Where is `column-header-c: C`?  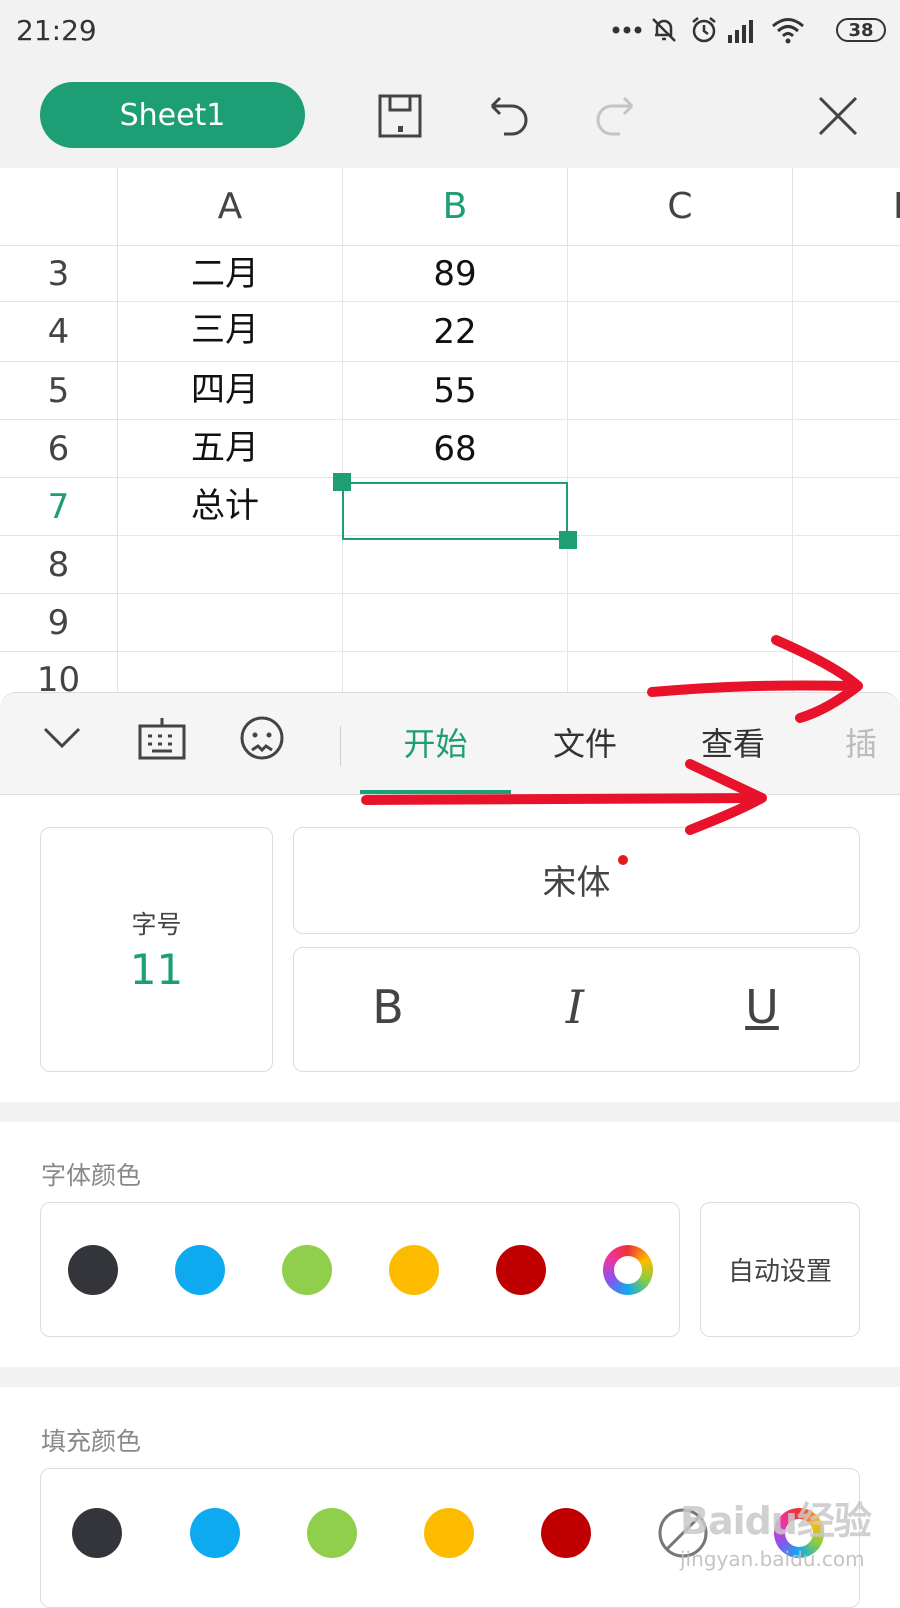 column-header-c: C is located at coordinates (680, 207).